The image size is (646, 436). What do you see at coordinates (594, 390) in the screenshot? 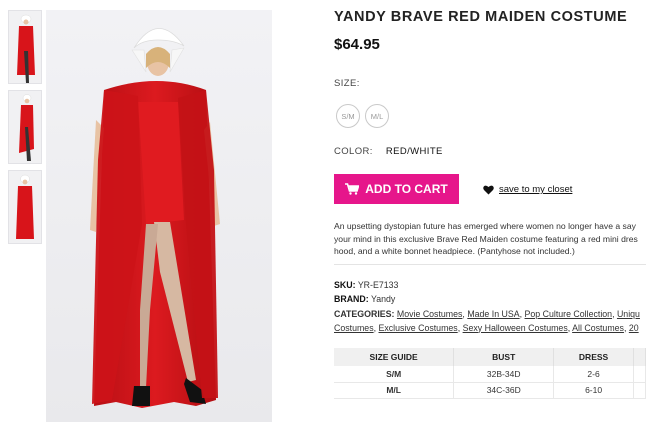
I see `dress-cell: 6-10` at bounding box center [594, 390].